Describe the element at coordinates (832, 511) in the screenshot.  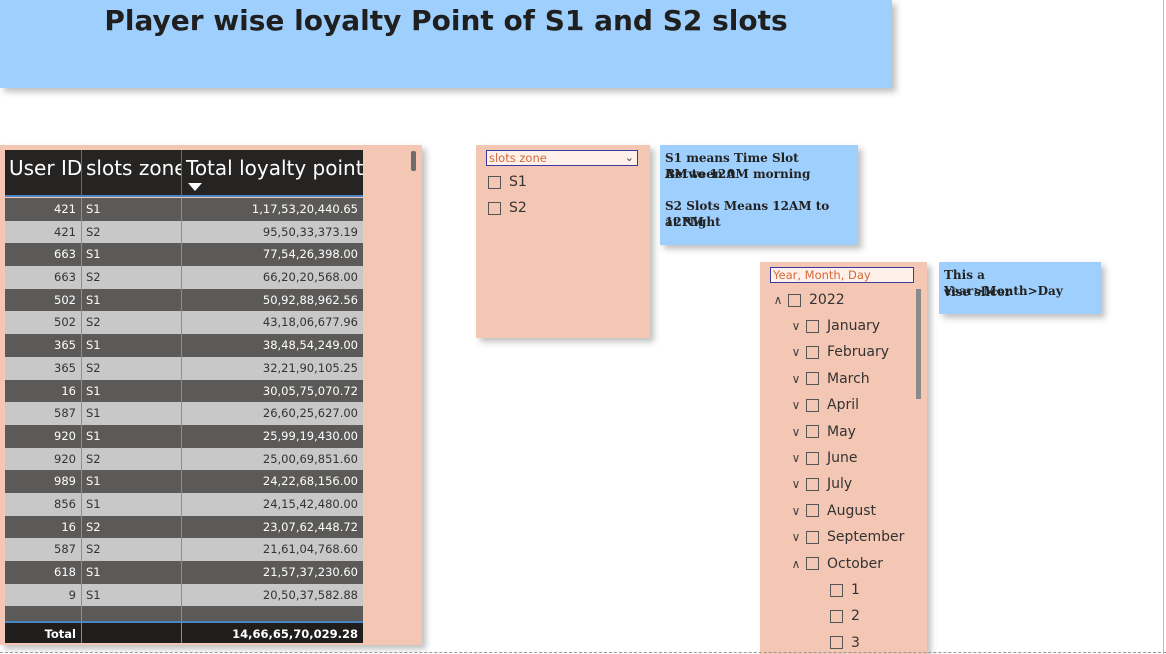
I see `tree-item-month: ∨ August` at that location.